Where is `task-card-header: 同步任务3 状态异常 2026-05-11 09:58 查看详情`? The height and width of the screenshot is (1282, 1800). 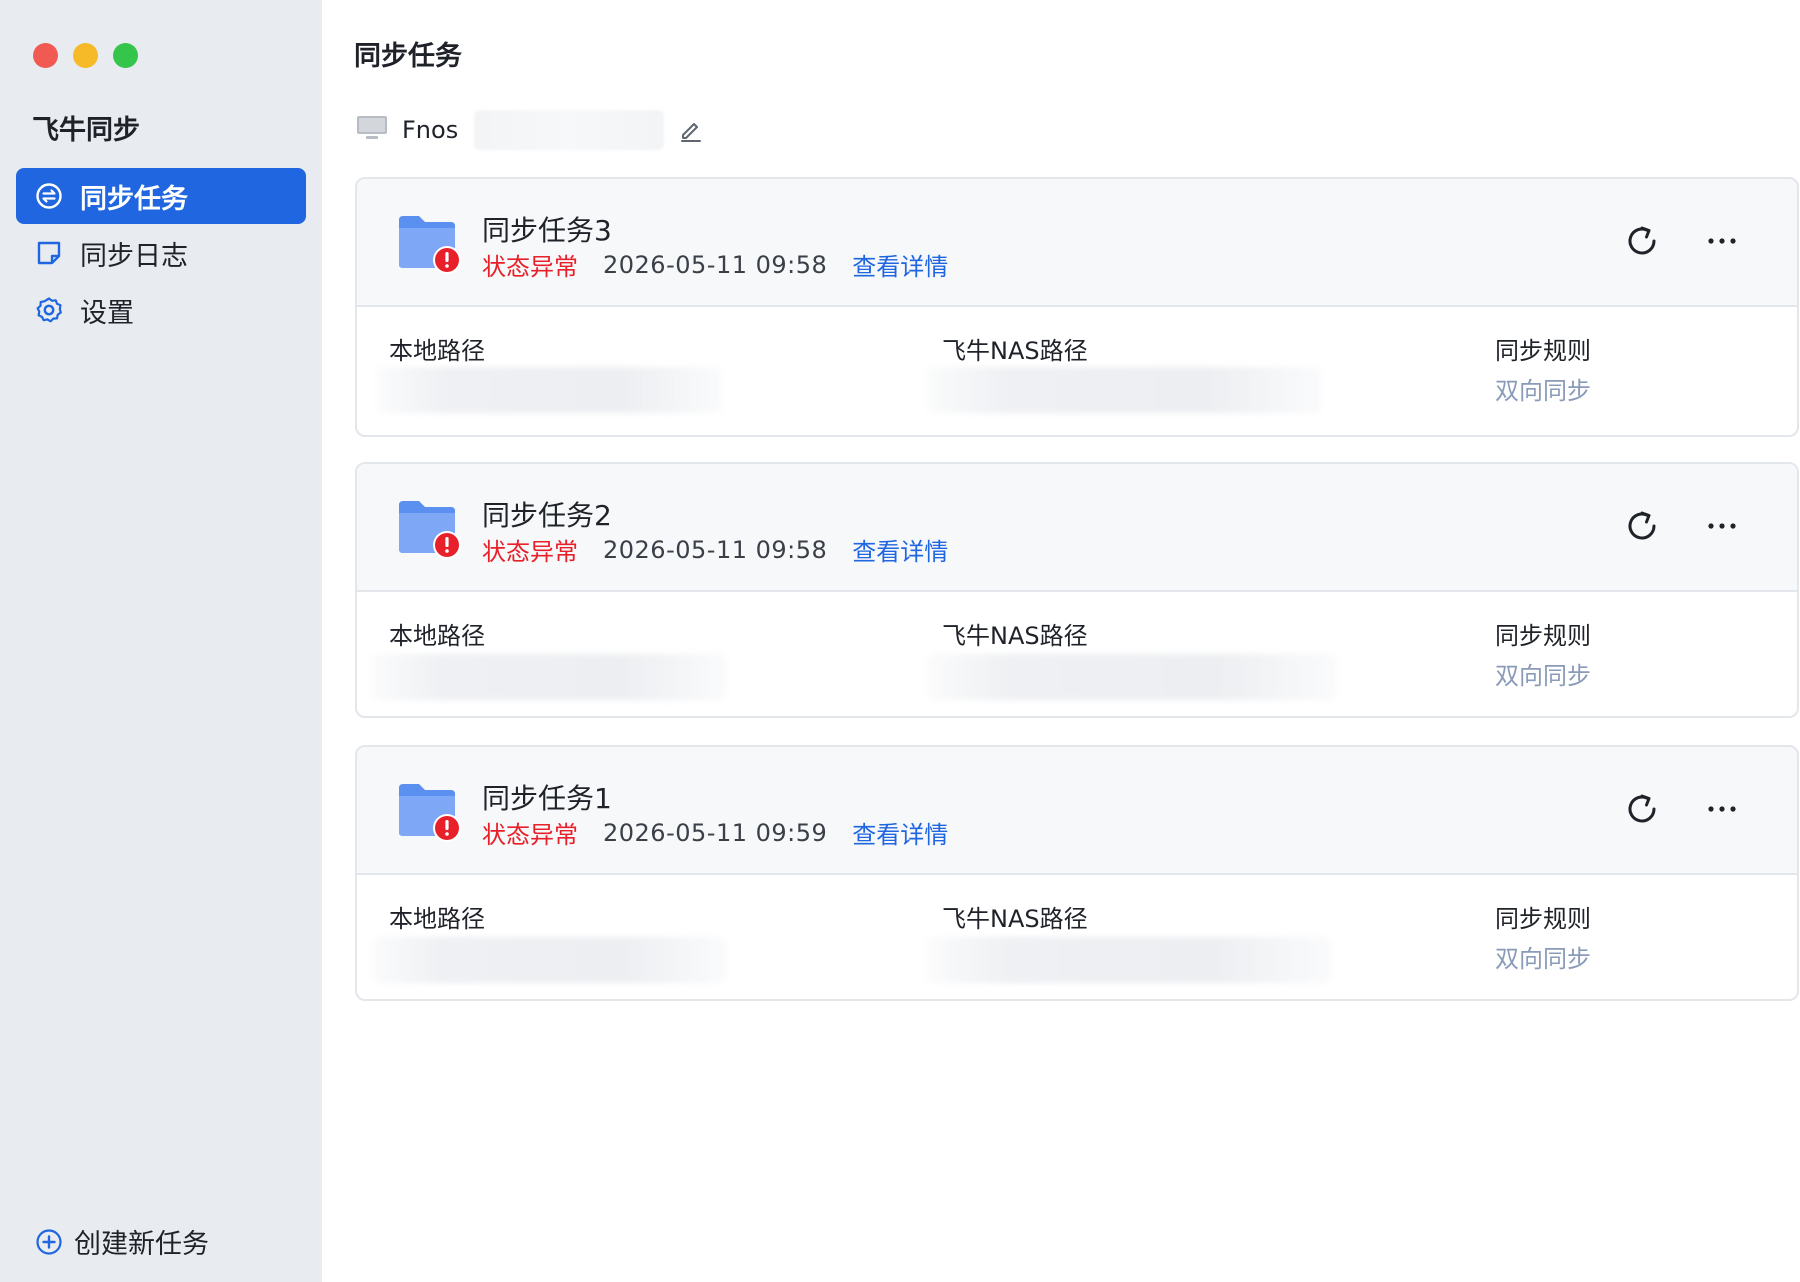 task-card-header: 同步任务3 状态异常 2026-05-11 09:58 查看详情 is located at coordinates (1077, 243).